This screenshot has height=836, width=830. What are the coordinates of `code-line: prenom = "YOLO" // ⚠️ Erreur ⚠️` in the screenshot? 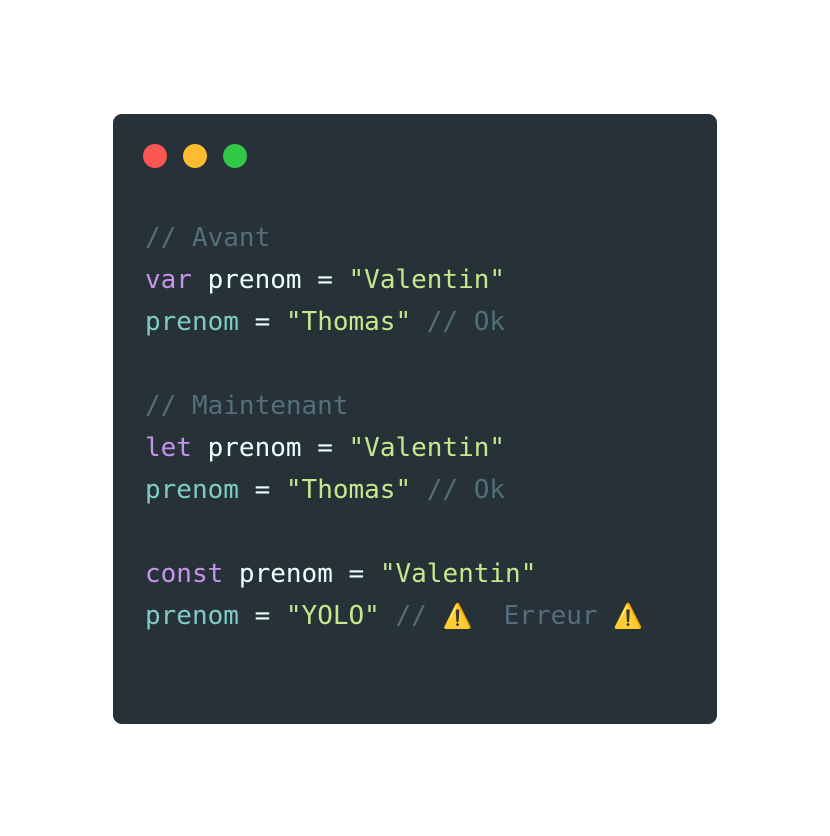 It's located at (394, 616).